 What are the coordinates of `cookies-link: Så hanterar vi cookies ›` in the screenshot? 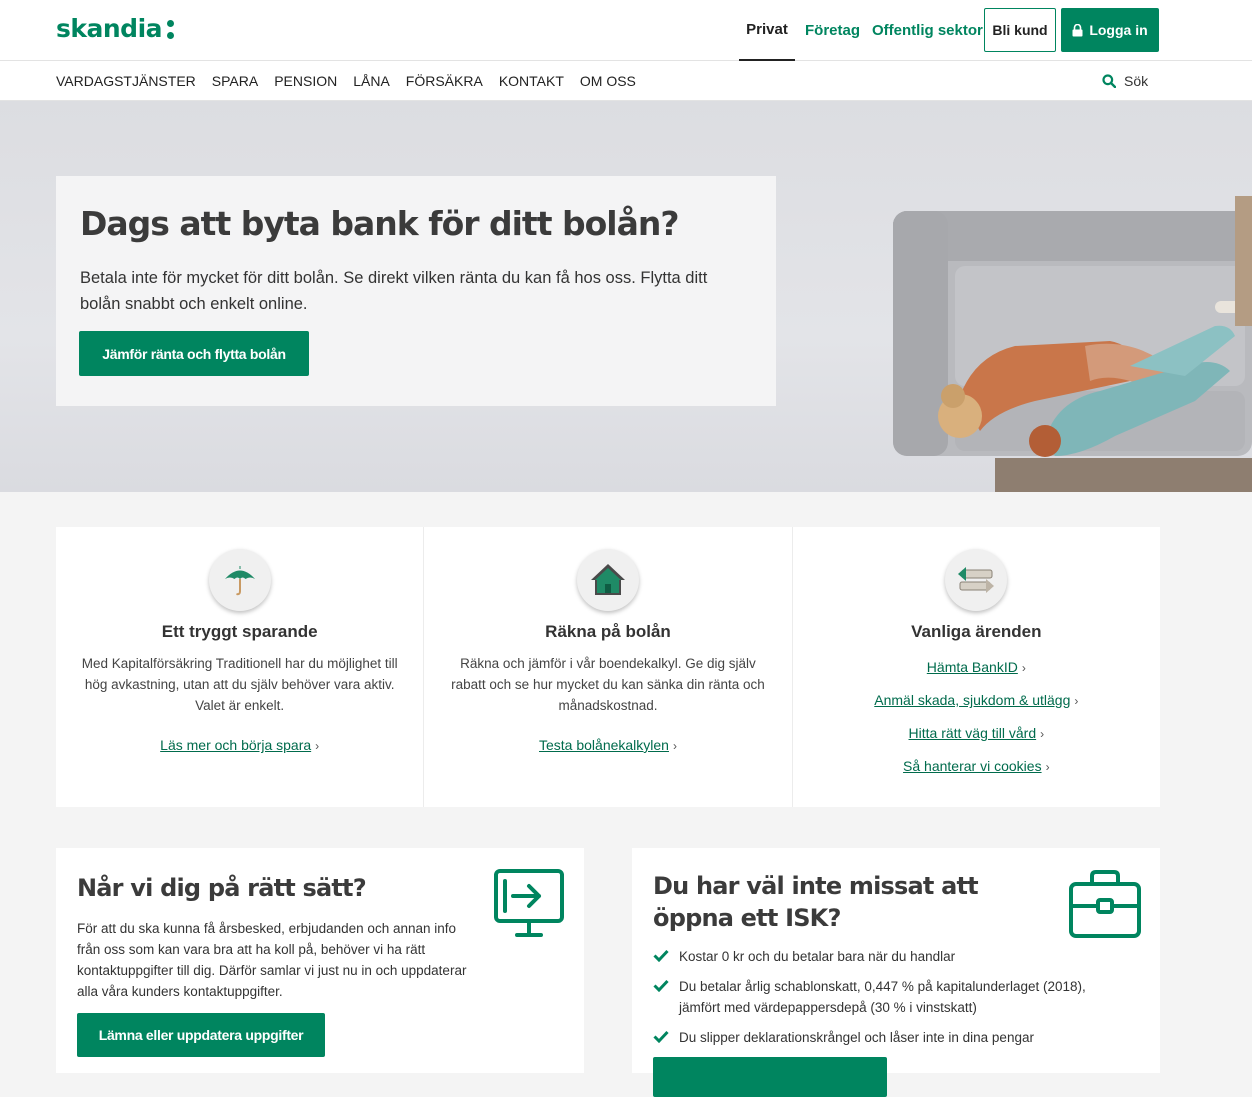 It's located at (976, 766).